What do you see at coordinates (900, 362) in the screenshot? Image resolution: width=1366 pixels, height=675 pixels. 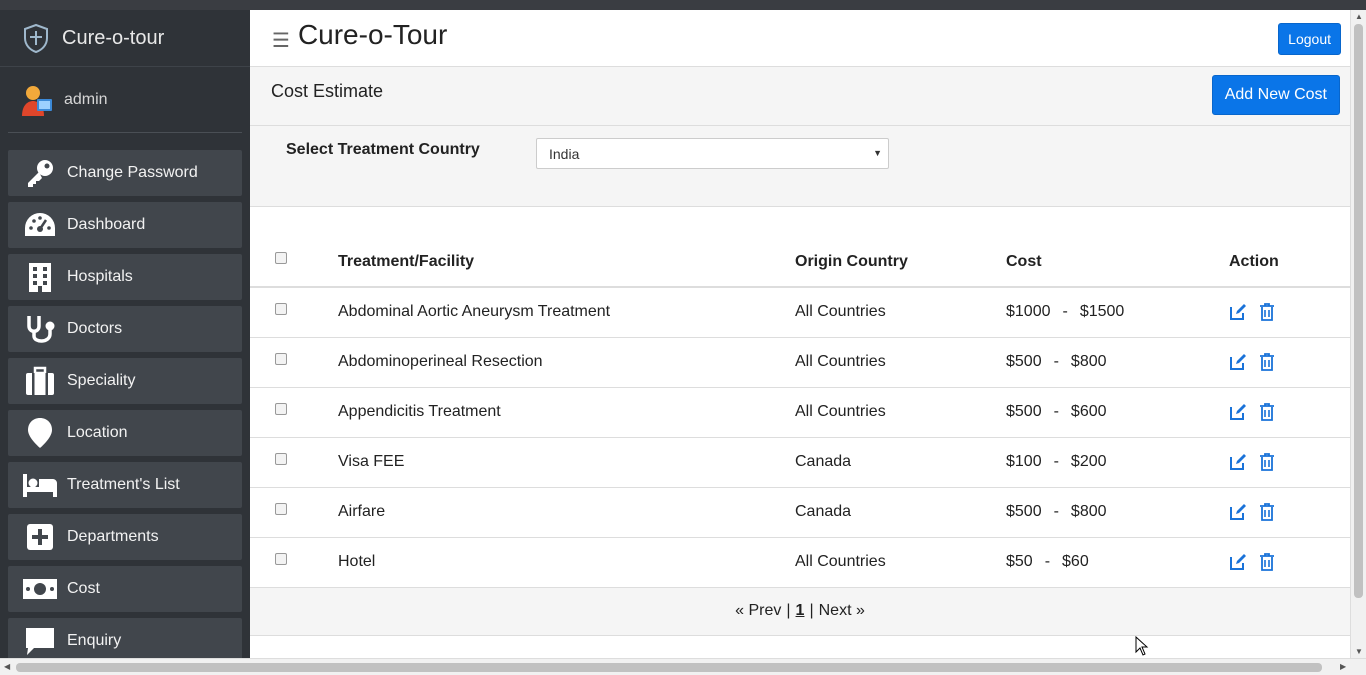 I see `origin-country: All Countries` at bounding box center [900, 362].